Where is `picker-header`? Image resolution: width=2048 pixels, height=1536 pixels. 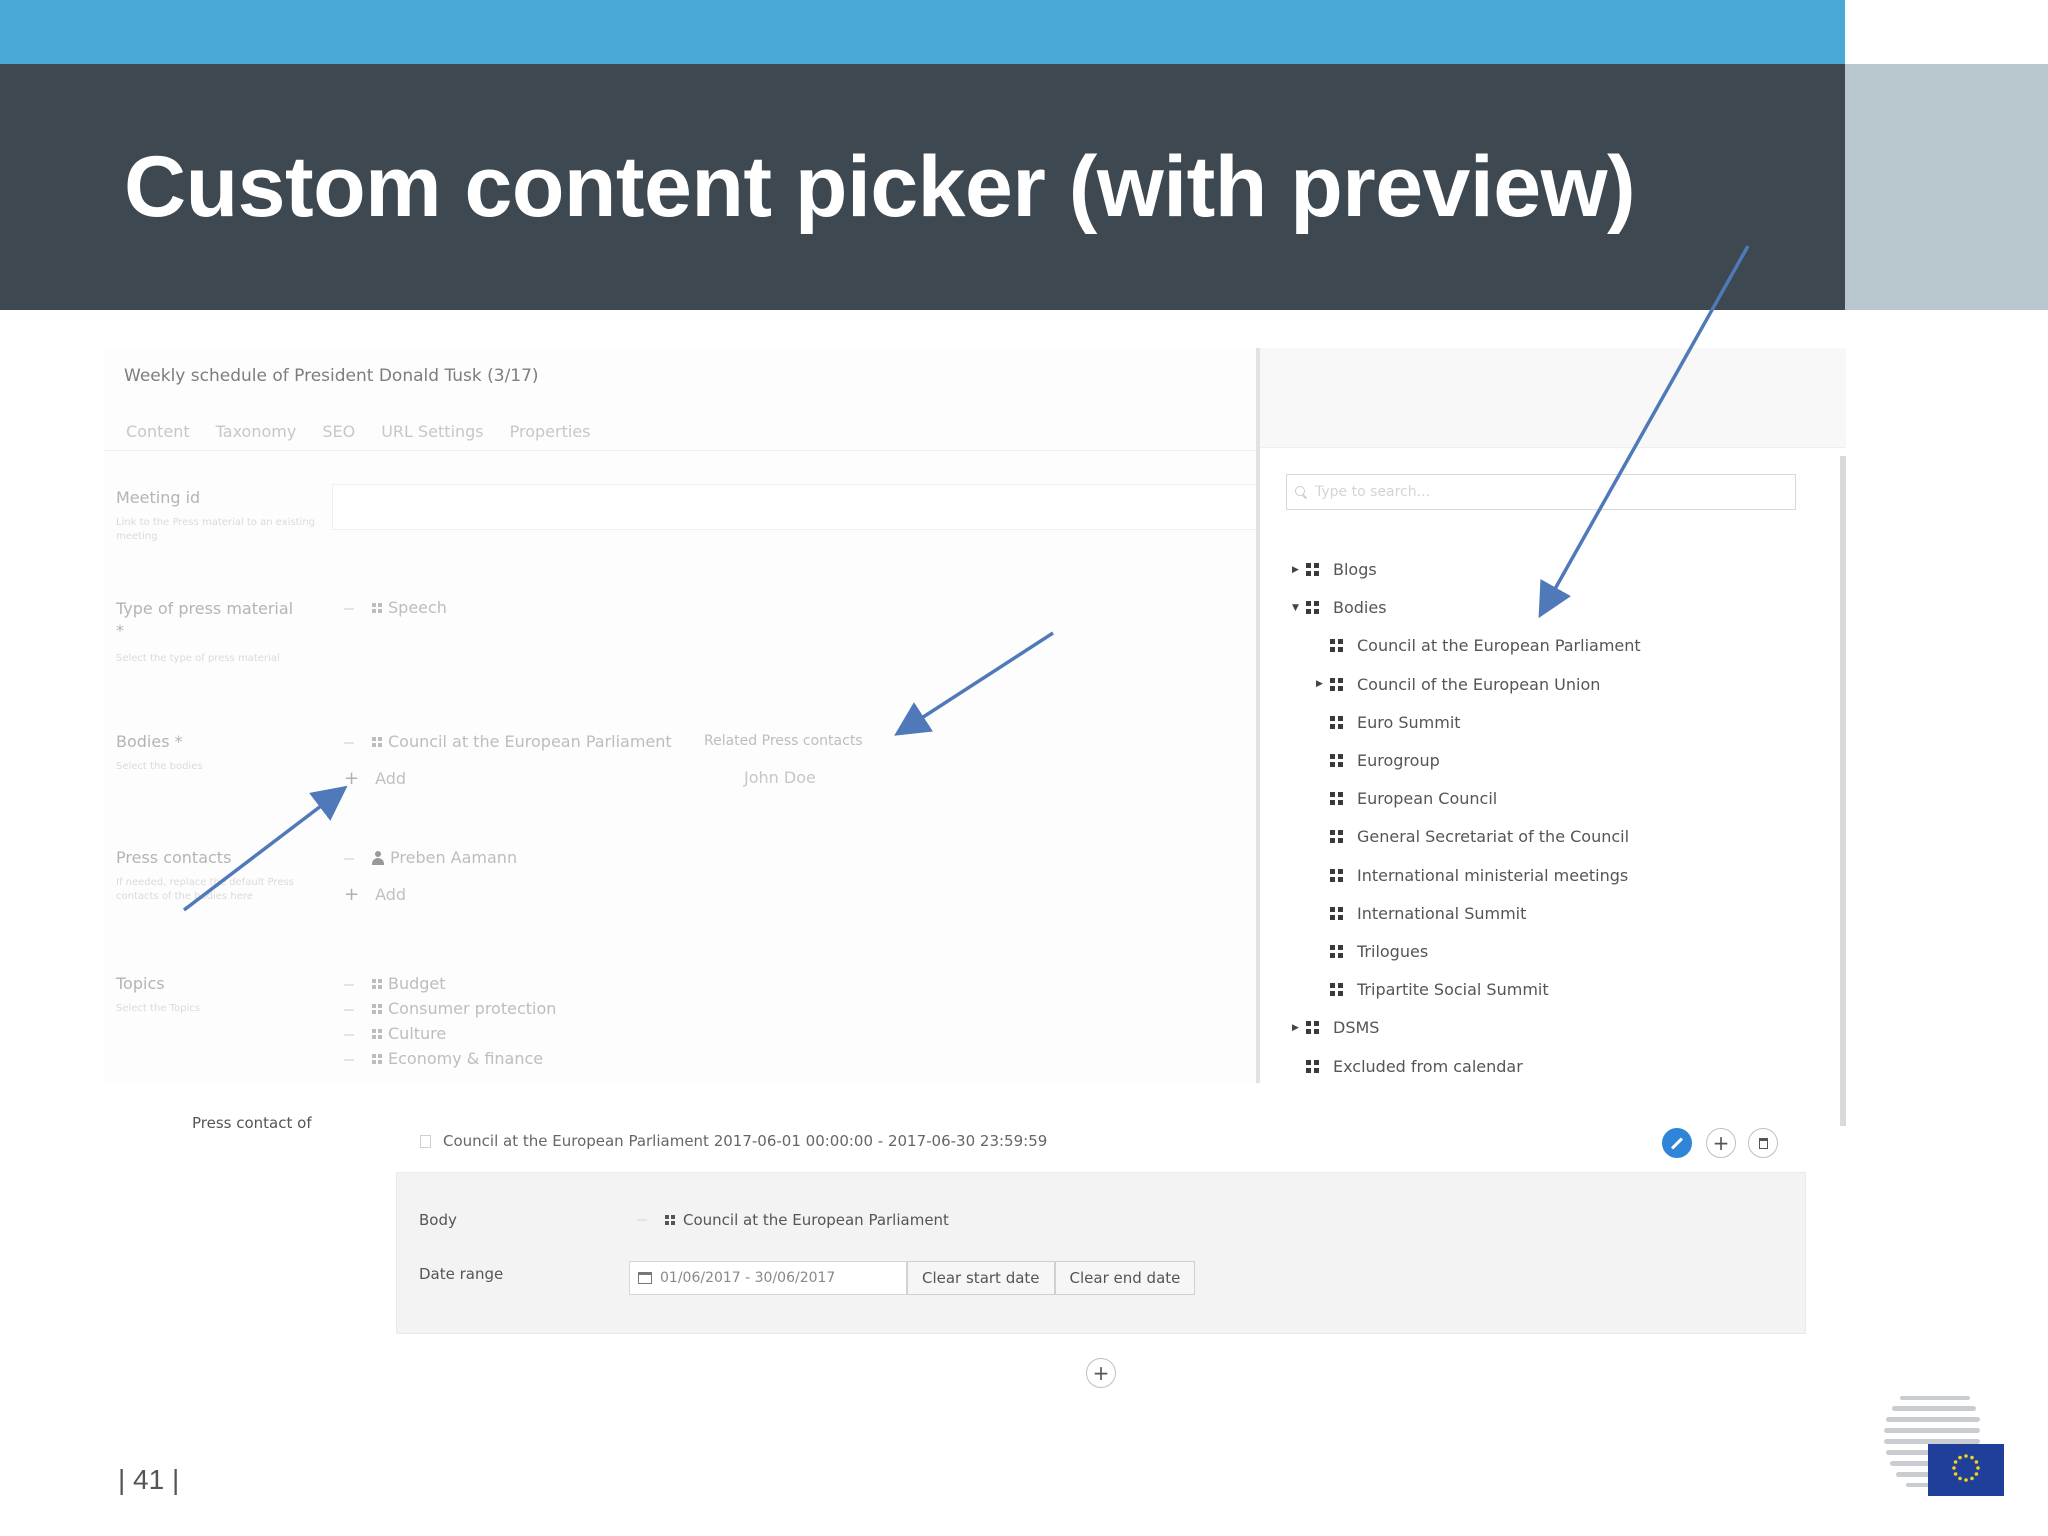
picker-header is located at coordinates (1553, 398).